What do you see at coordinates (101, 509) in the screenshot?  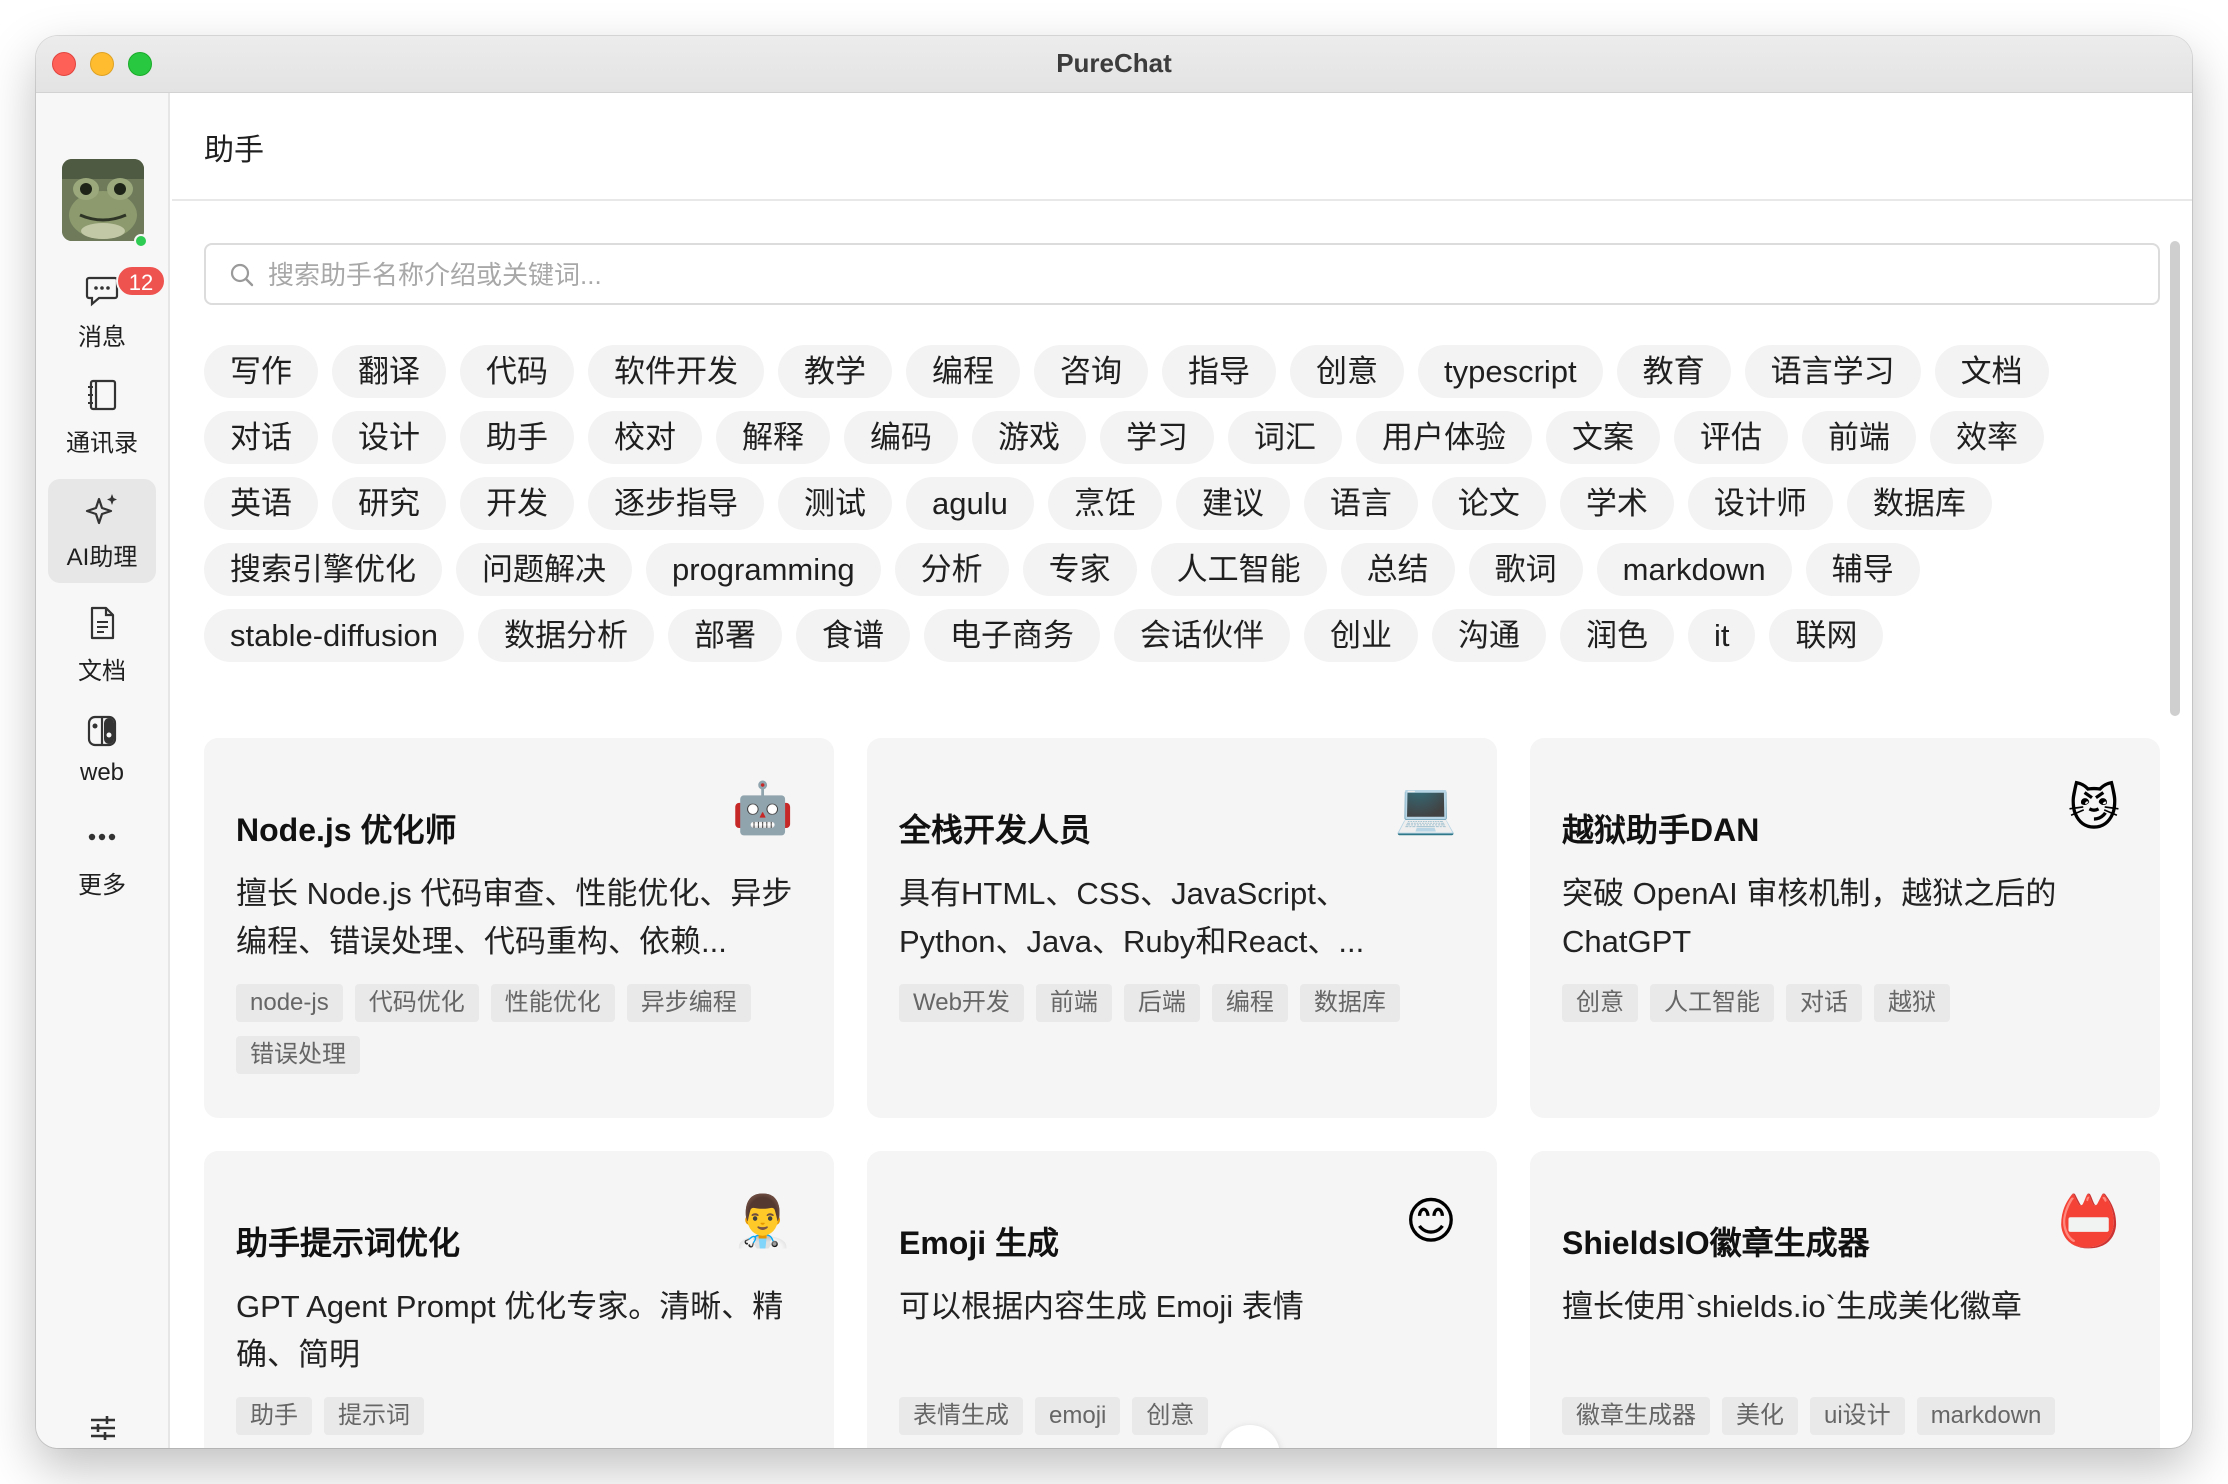 I see `sparkle-icon` at bounding box center [101, 509].